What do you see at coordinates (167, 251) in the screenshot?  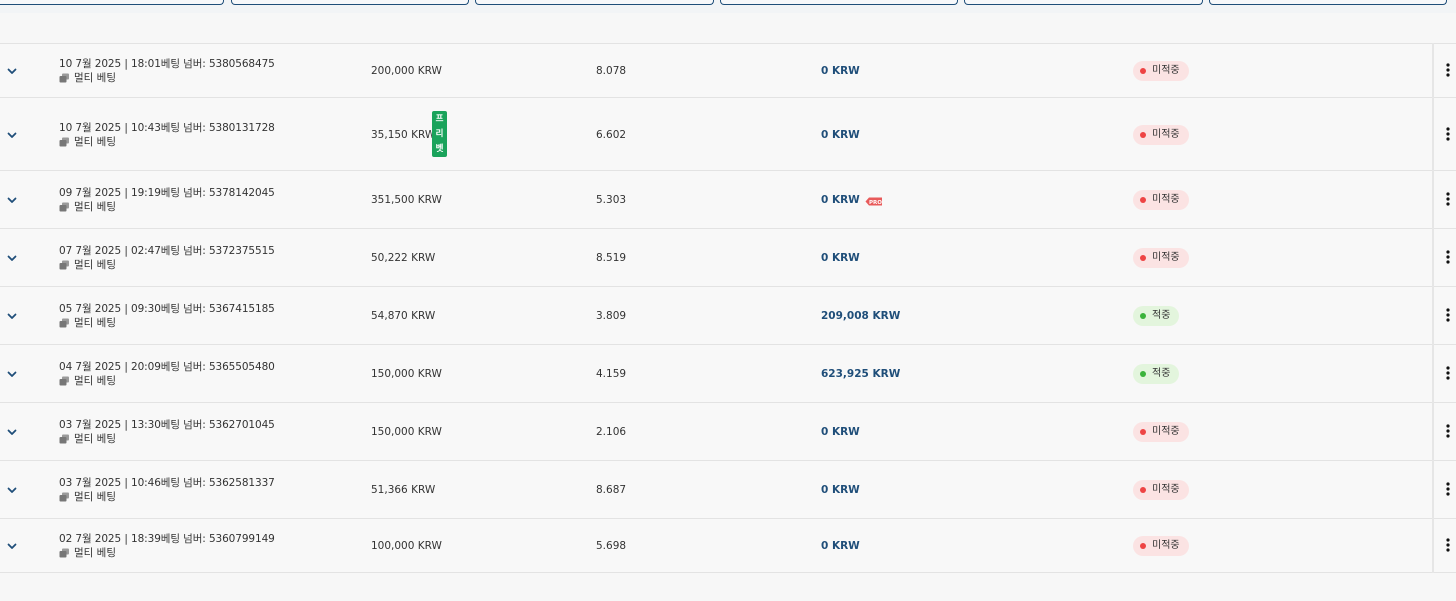 I see `bet-date-and-number: 07 7월 2025 | 02:47베팅 넘버: 5372375515` at bounding box center [167, 251].